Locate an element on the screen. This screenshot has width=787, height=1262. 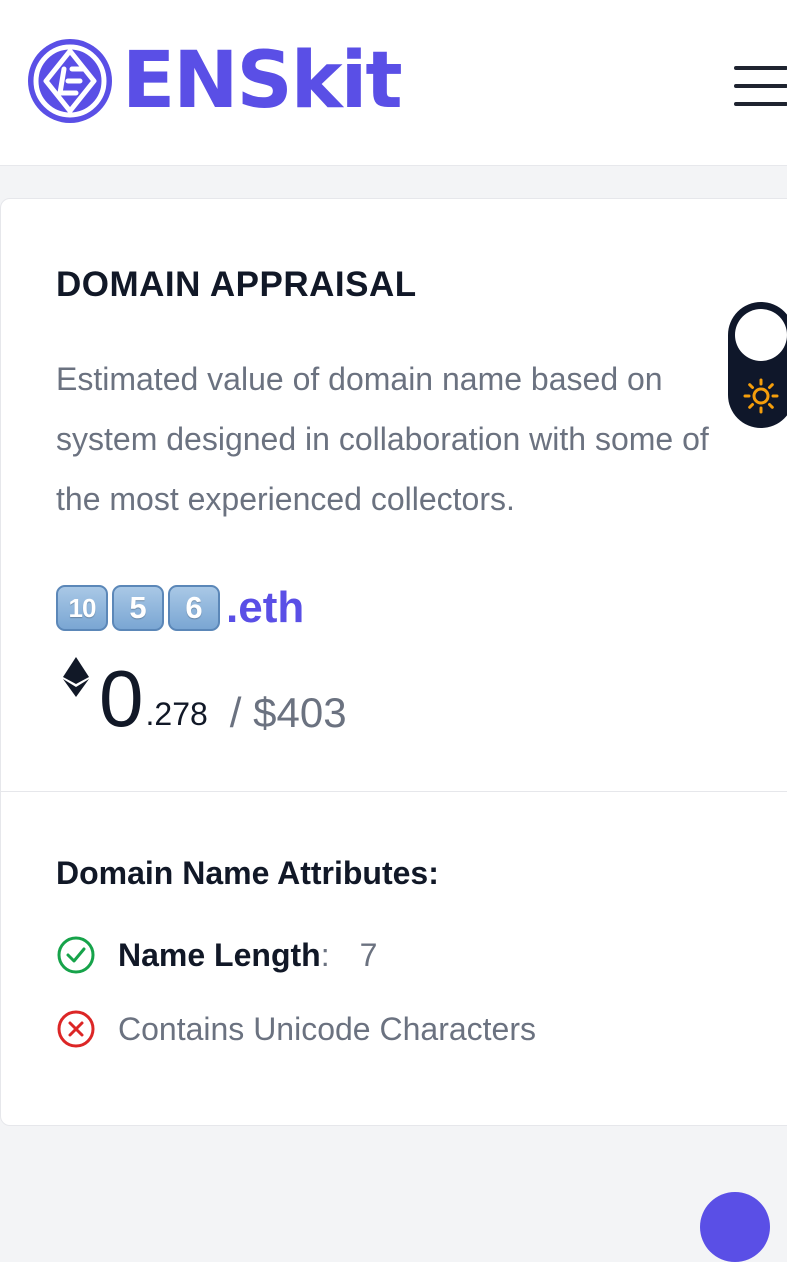
appraised-price: 0 .278 / $403 is located at coordinates (205, 694).